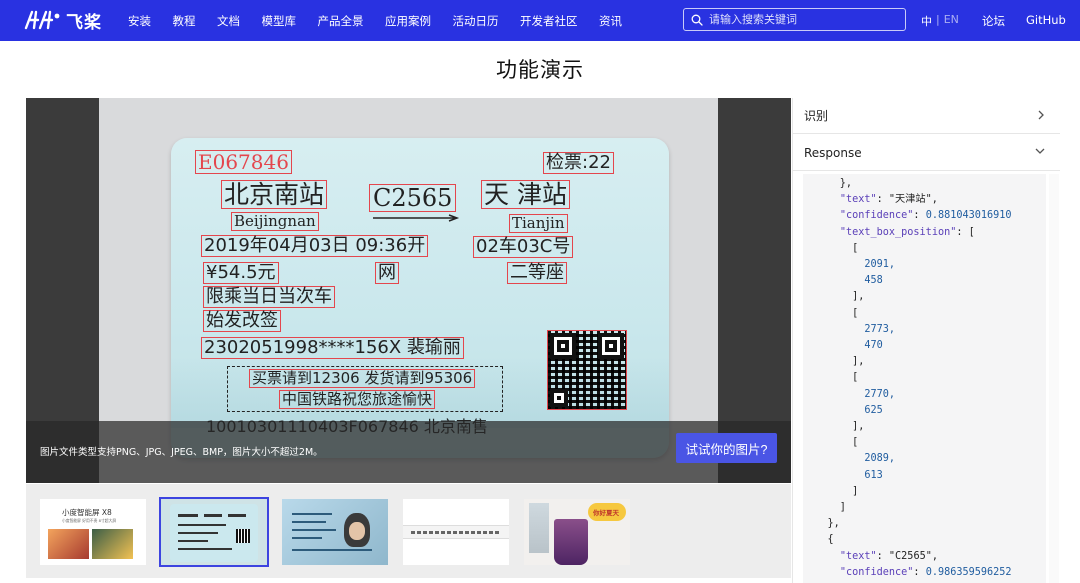 The width and height of the screenshot is (1080, 583). What do you see at coordinates (42, 20) in the screenshot?
I see `paddle-logo-icon` at bounding box center [42, 20].